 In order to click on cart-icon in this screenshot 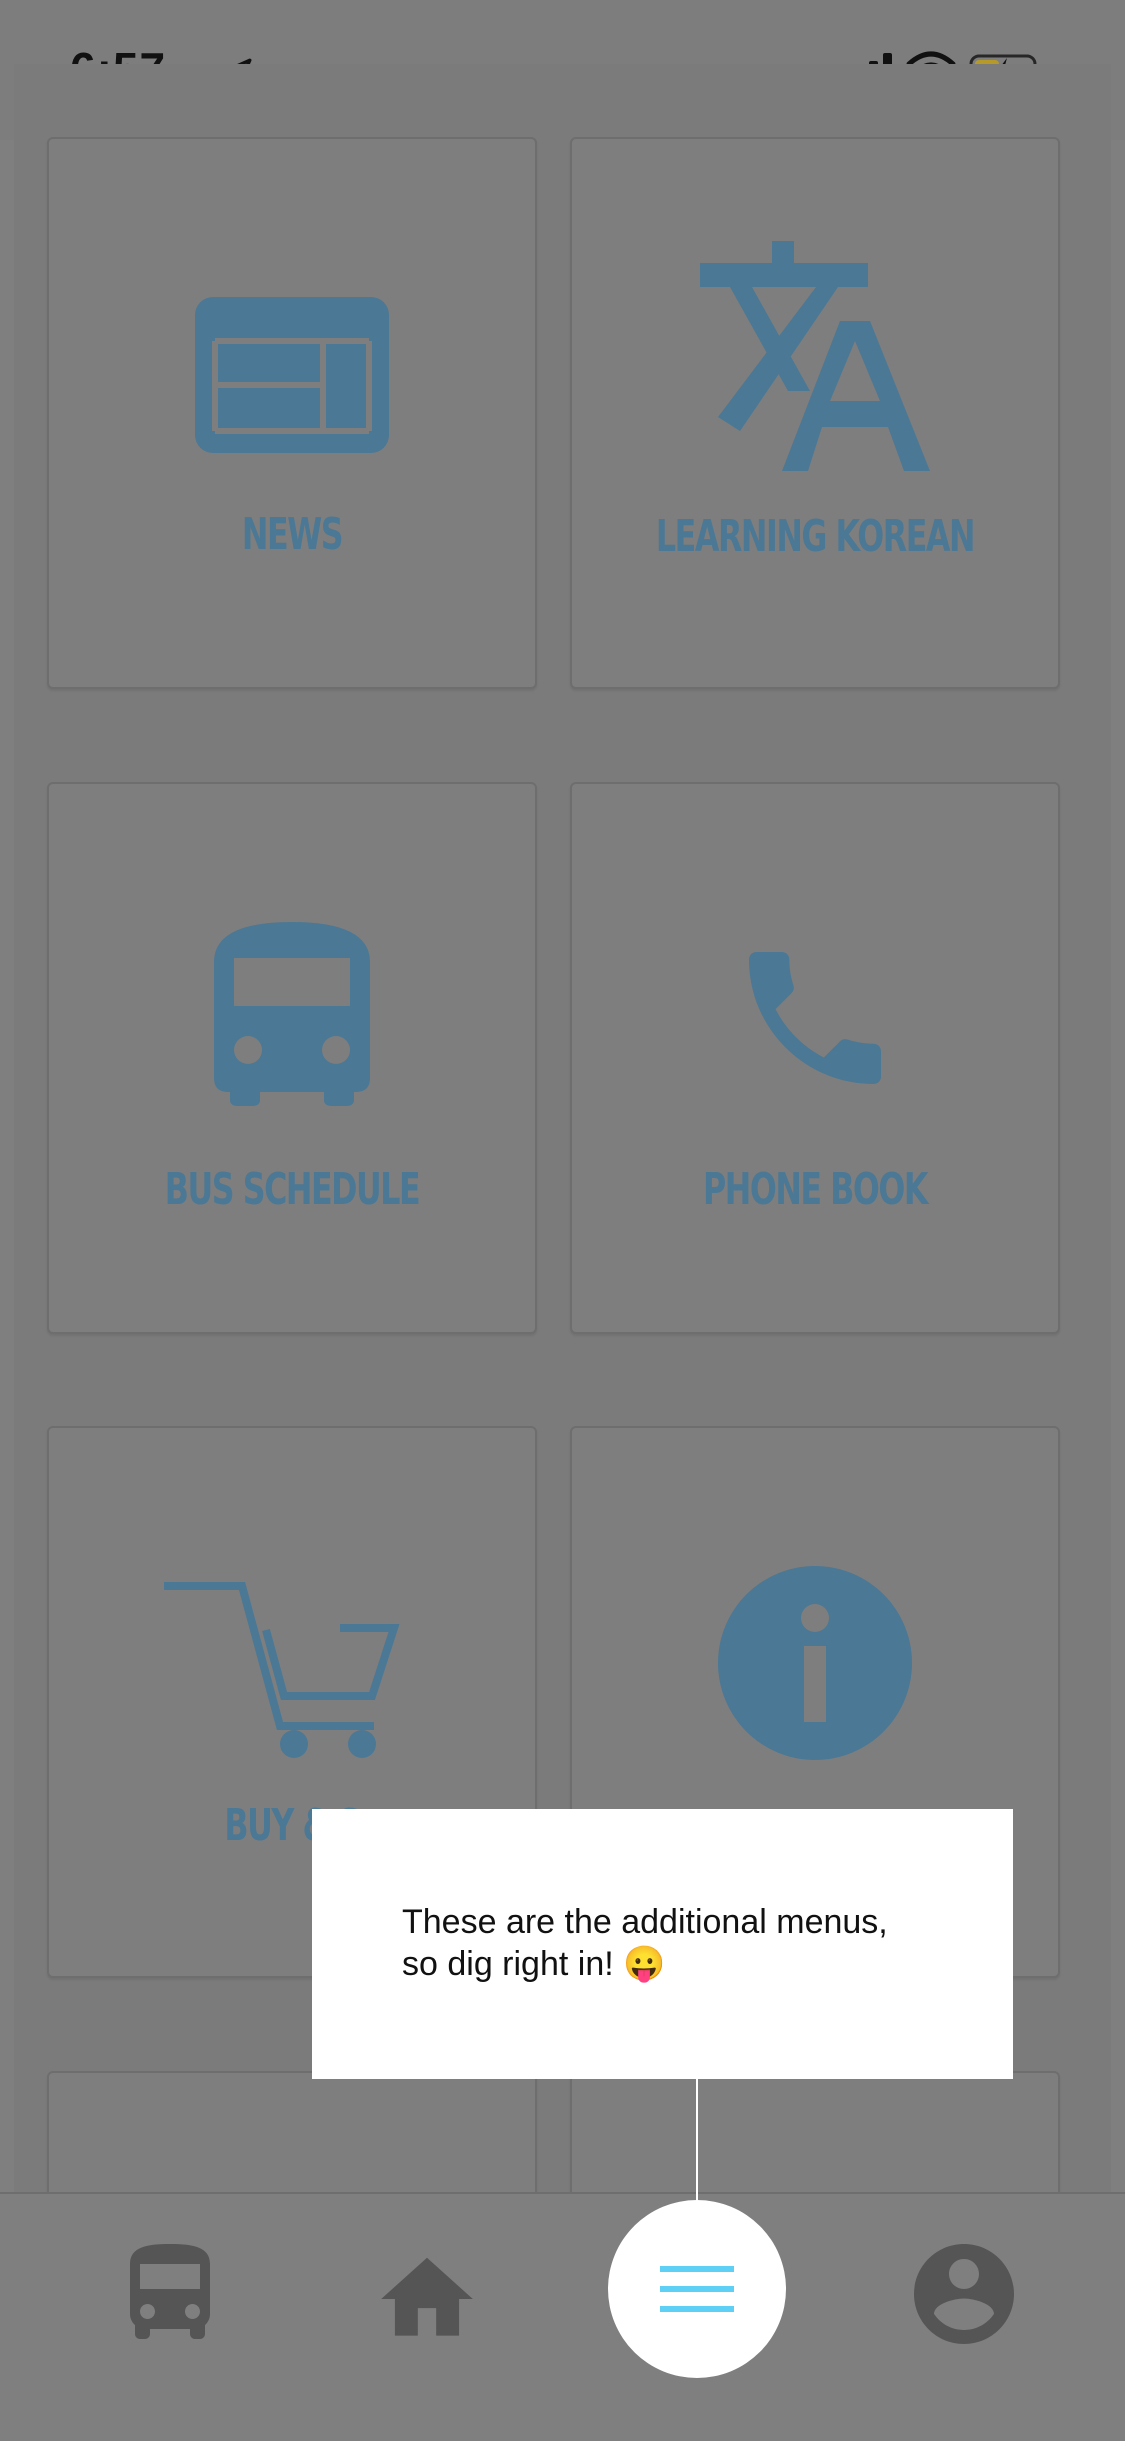, I will do `click(282, 1670)`.